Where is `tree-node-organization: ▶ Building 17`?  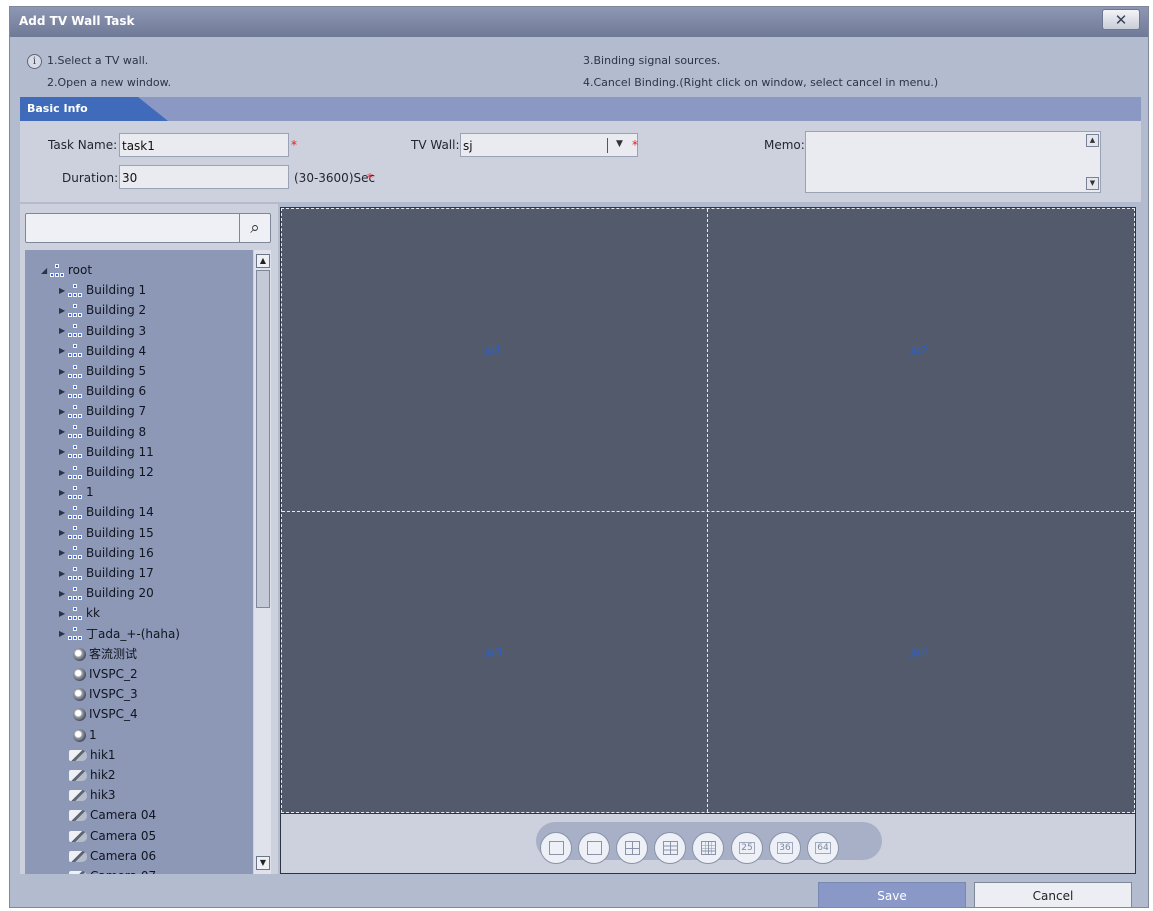 tree-node-organization: ▶ Building 17 is located at coordinates (106, 573).